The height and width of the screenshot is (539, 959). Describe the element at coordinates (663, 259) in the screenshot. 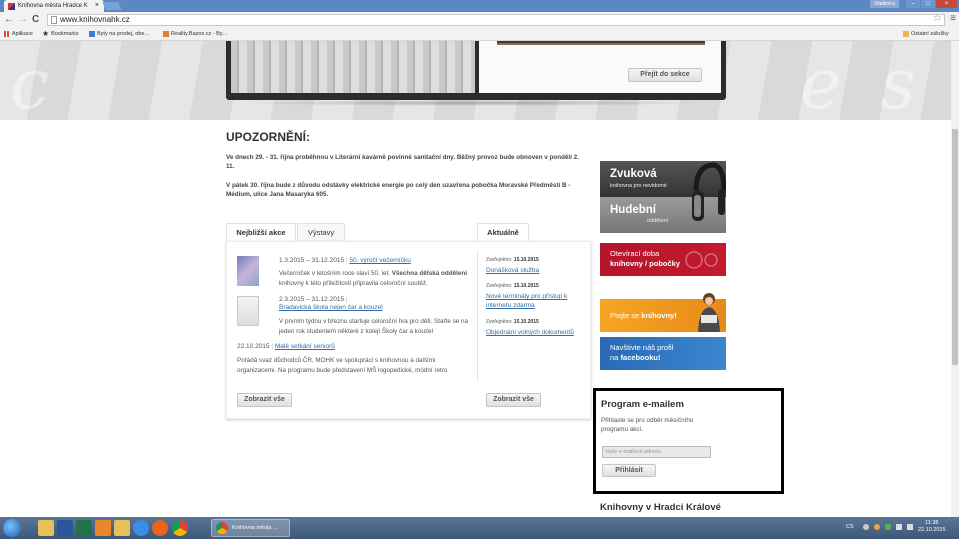

I see `opening-hours-banner: Otevírací doba knihovny / pobočky` at that location.